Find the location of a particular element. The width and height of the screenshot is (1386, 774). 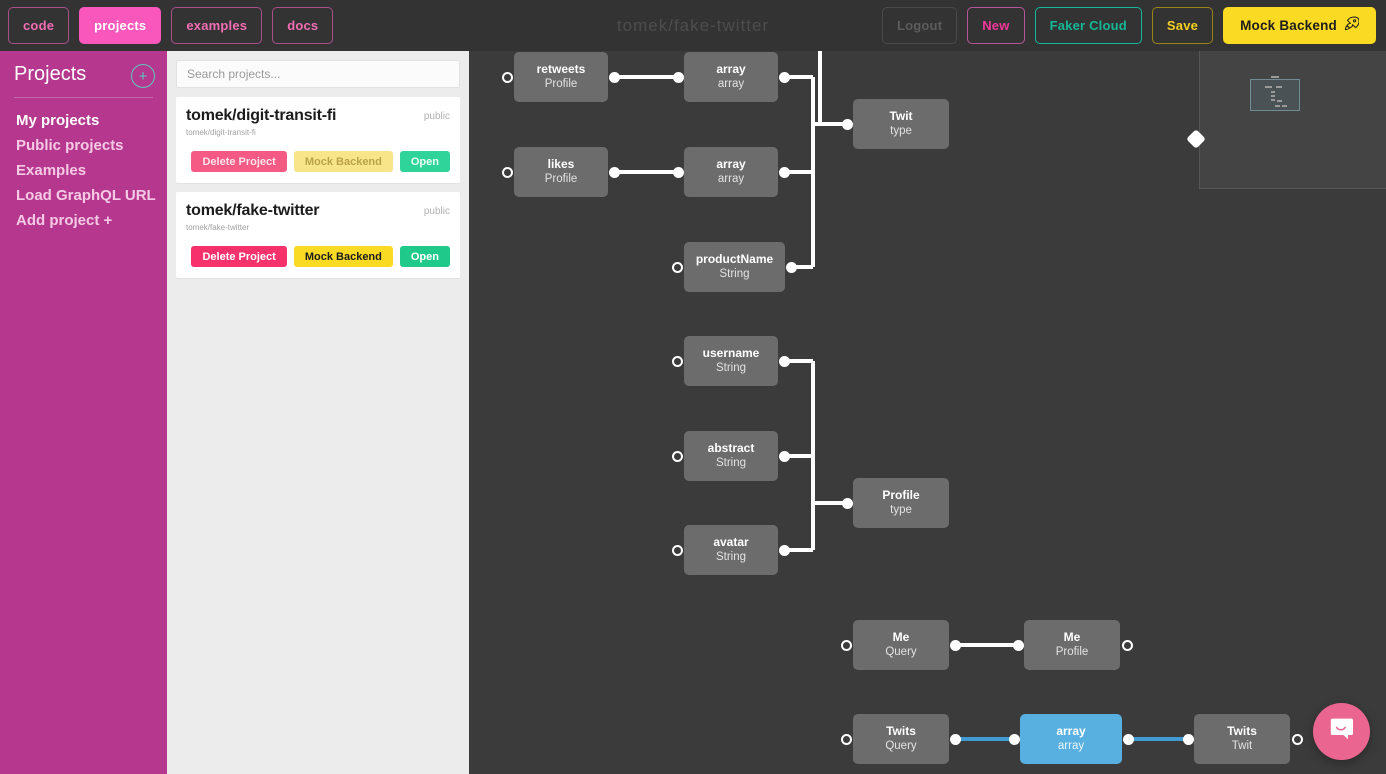

node-output-port-retweets is located at coordinates (614, 77).